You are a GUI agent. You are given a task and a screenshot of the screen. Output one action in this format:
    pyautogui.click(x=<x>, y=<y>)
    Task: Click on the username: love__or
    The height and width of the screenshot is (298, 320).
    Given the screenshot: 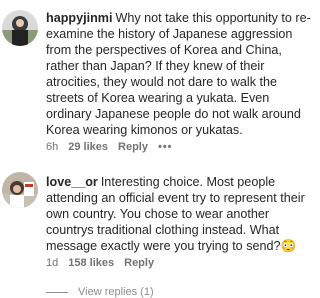 What is the action you would take?
    pyautogui.click(x=72, y=182)
    